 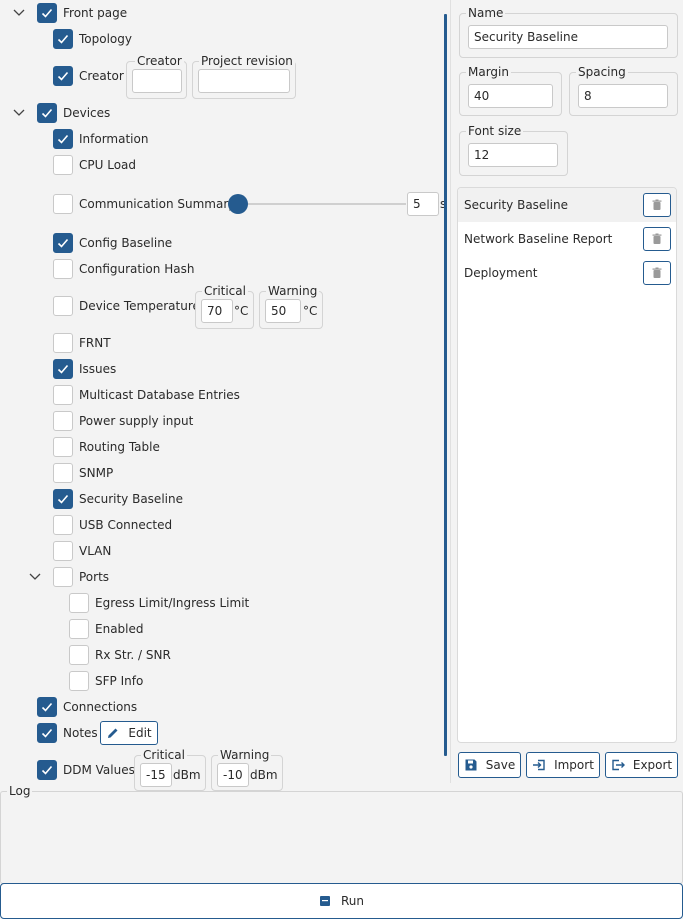 What do you see at coordinates (513, 155) in the screenshot?
I see `font-size-input: 12` at bounding box center [513, 155].